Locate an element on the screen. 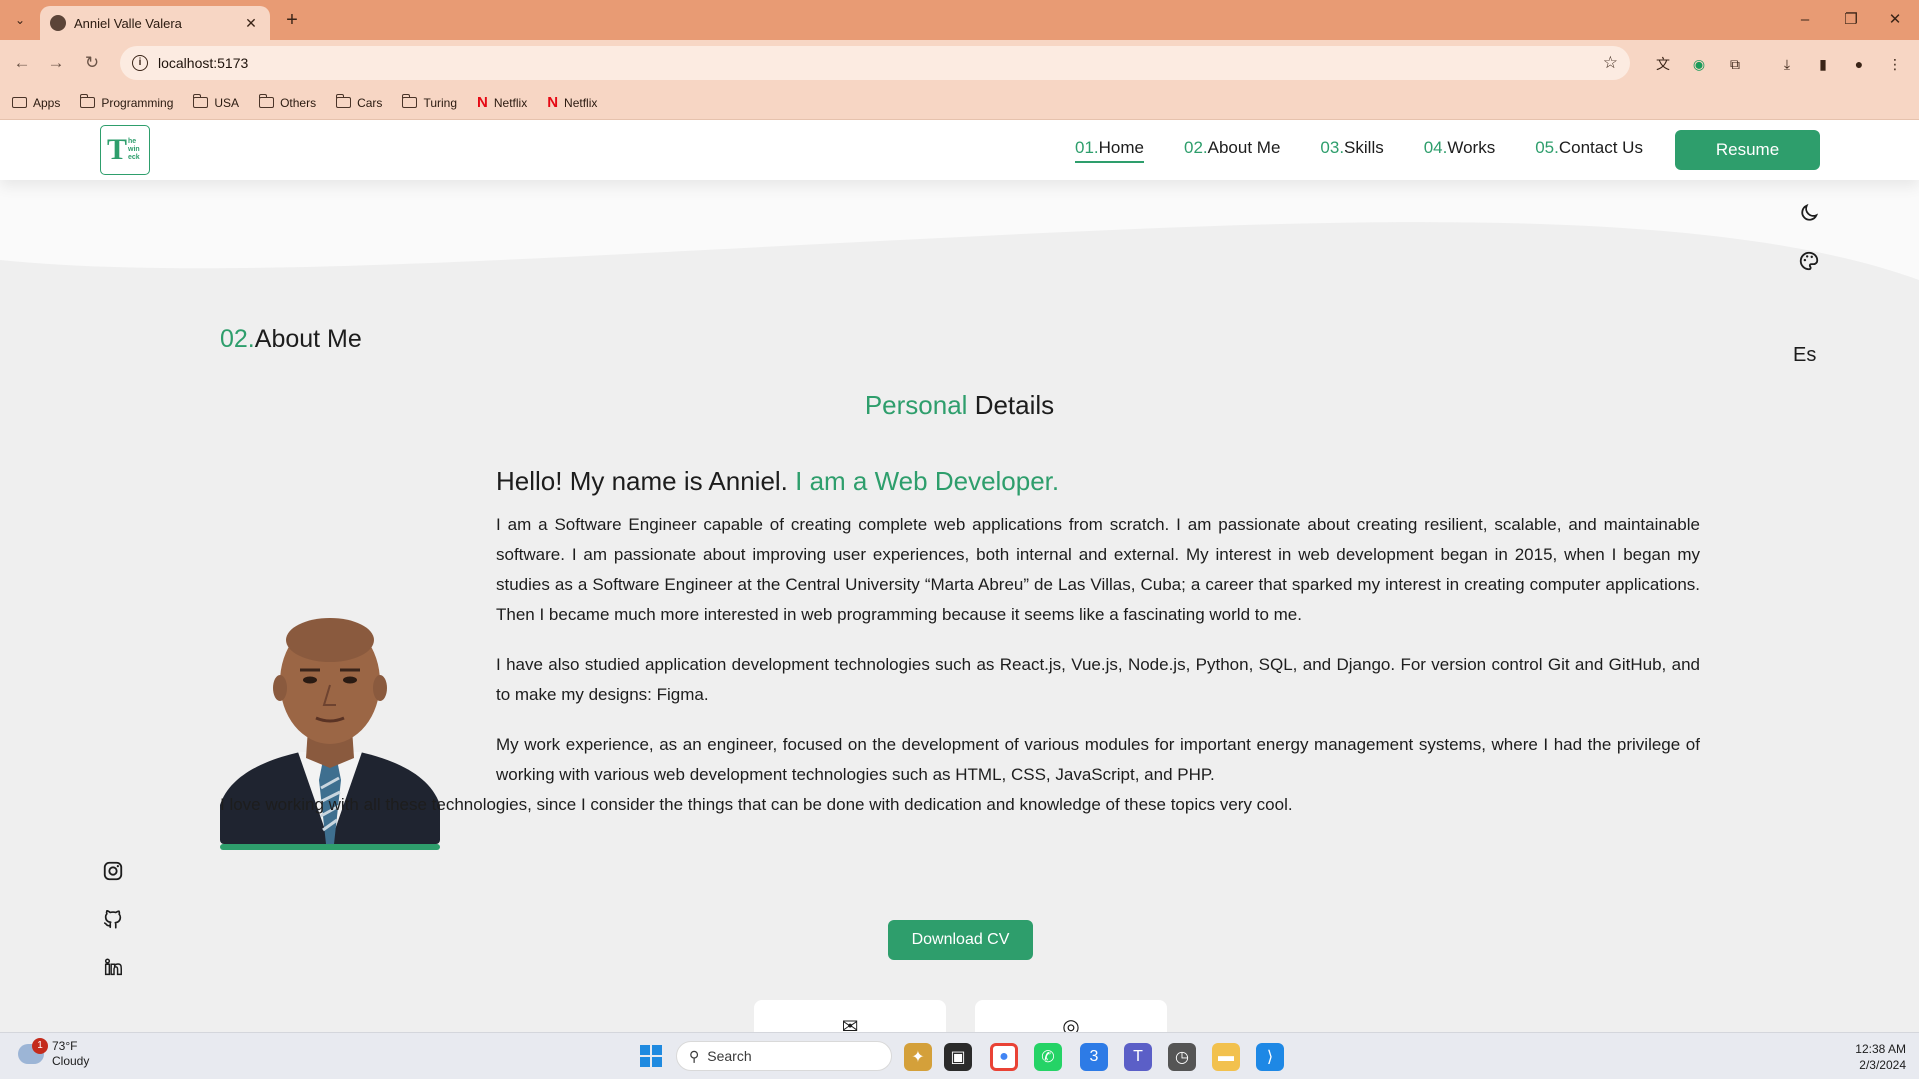  chrome-app-icon: ● is located at coordinates (1004, 1057).